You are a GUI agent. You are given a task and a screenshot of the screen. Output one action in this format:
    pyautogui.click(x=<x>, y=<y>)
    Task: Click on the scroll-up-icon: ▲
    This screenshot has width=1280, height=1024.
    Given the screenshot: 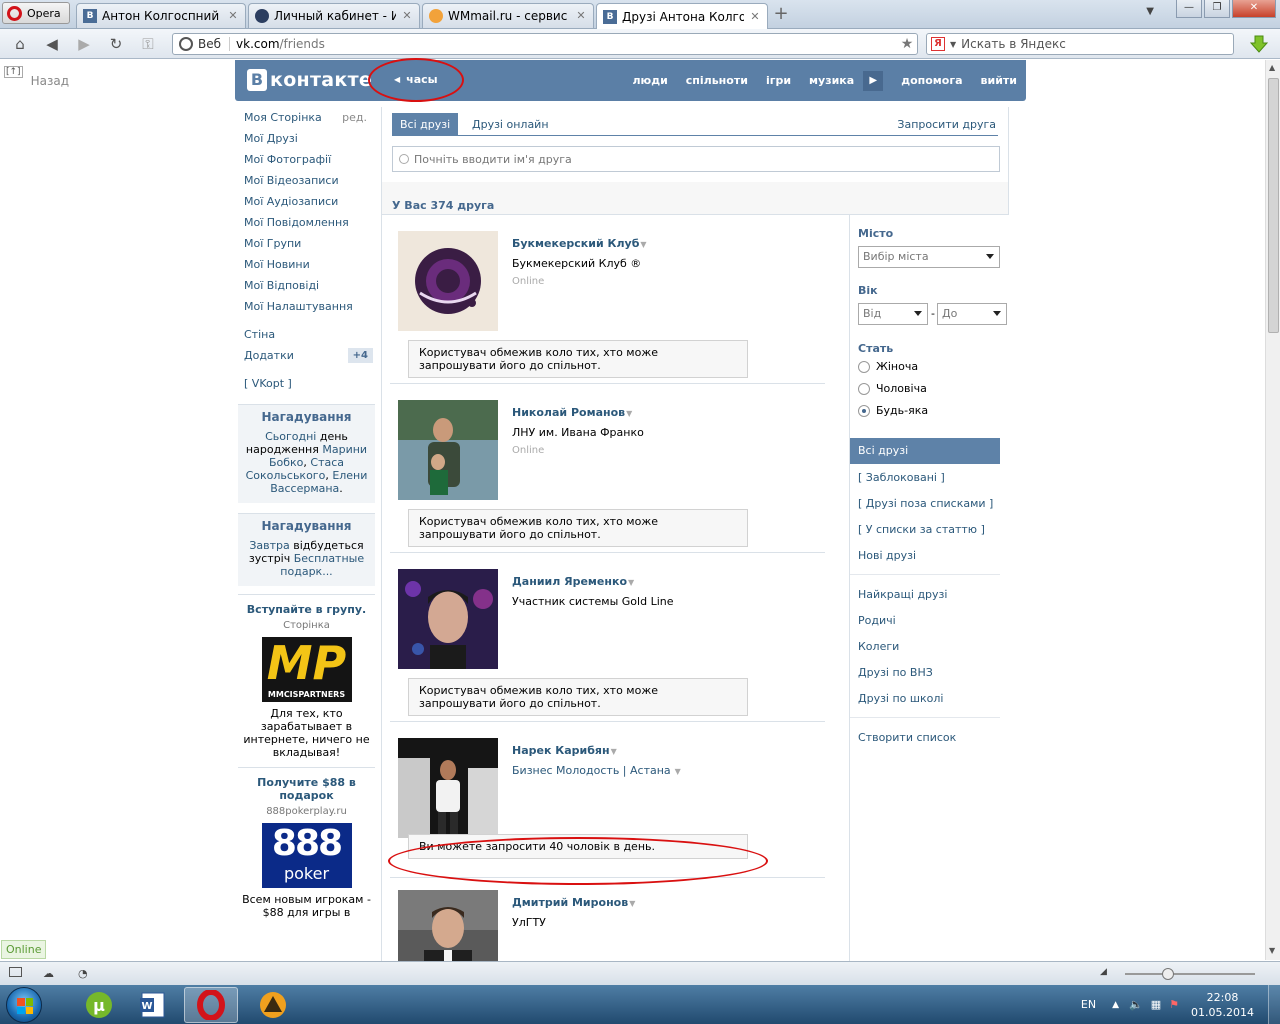 What is the action you would take?
    pyautogui.click(x=1272, y=67)
    